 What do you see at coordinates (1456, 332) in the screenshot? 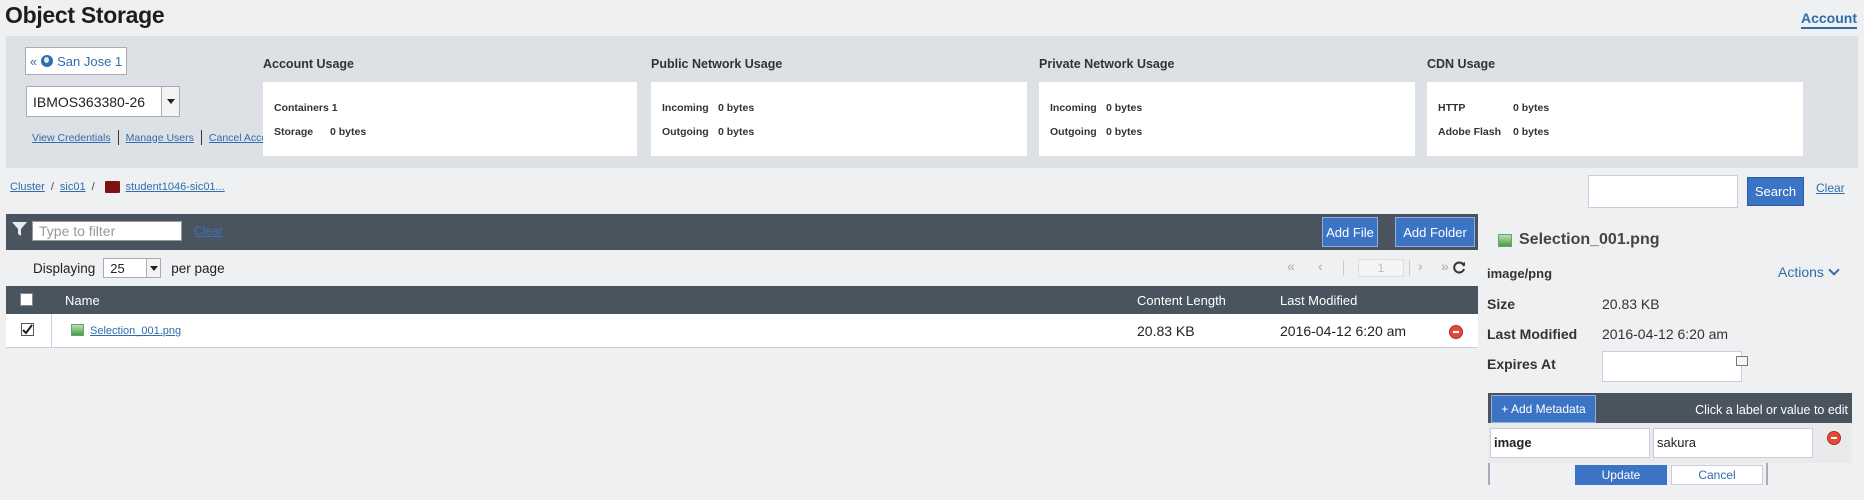
I see `delete-icon` at bounding box center [1456, 332].